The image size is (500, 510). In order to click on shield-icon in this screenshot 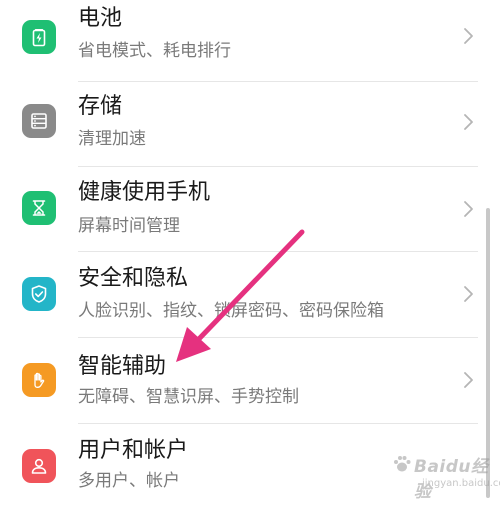, I will do `click(39, 294)`.